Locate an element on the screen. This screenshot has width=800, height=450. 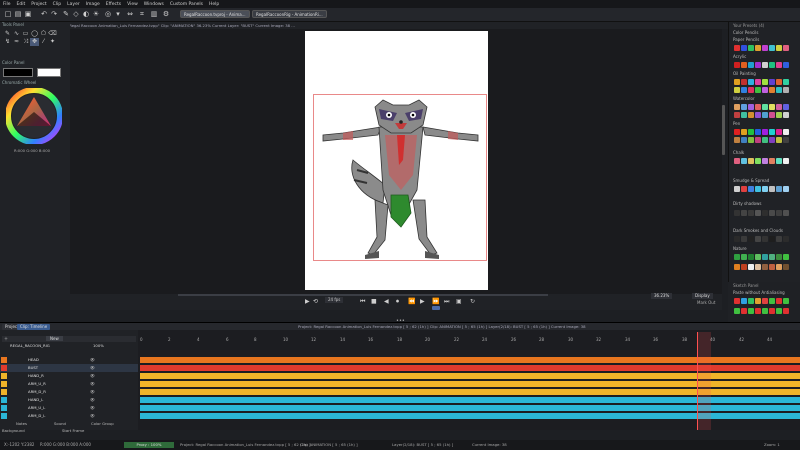
presets-scrollbar is located at coordinates (723, 130).